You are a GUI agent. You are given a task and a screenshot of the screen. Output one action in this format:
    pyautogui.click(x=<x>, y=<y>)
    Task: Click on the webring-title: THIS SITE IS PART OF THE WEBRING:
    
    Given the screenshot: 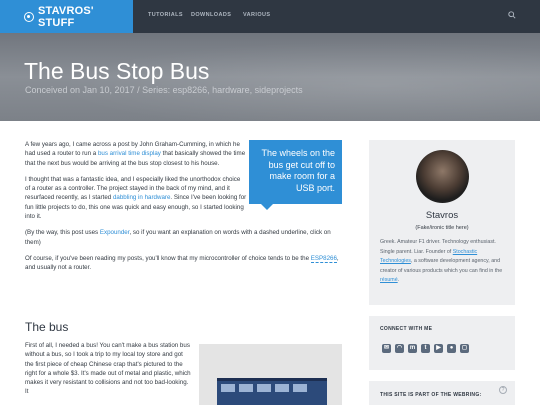 What is the action you would take?
    pyautogui.click(x=431, y=395)
    